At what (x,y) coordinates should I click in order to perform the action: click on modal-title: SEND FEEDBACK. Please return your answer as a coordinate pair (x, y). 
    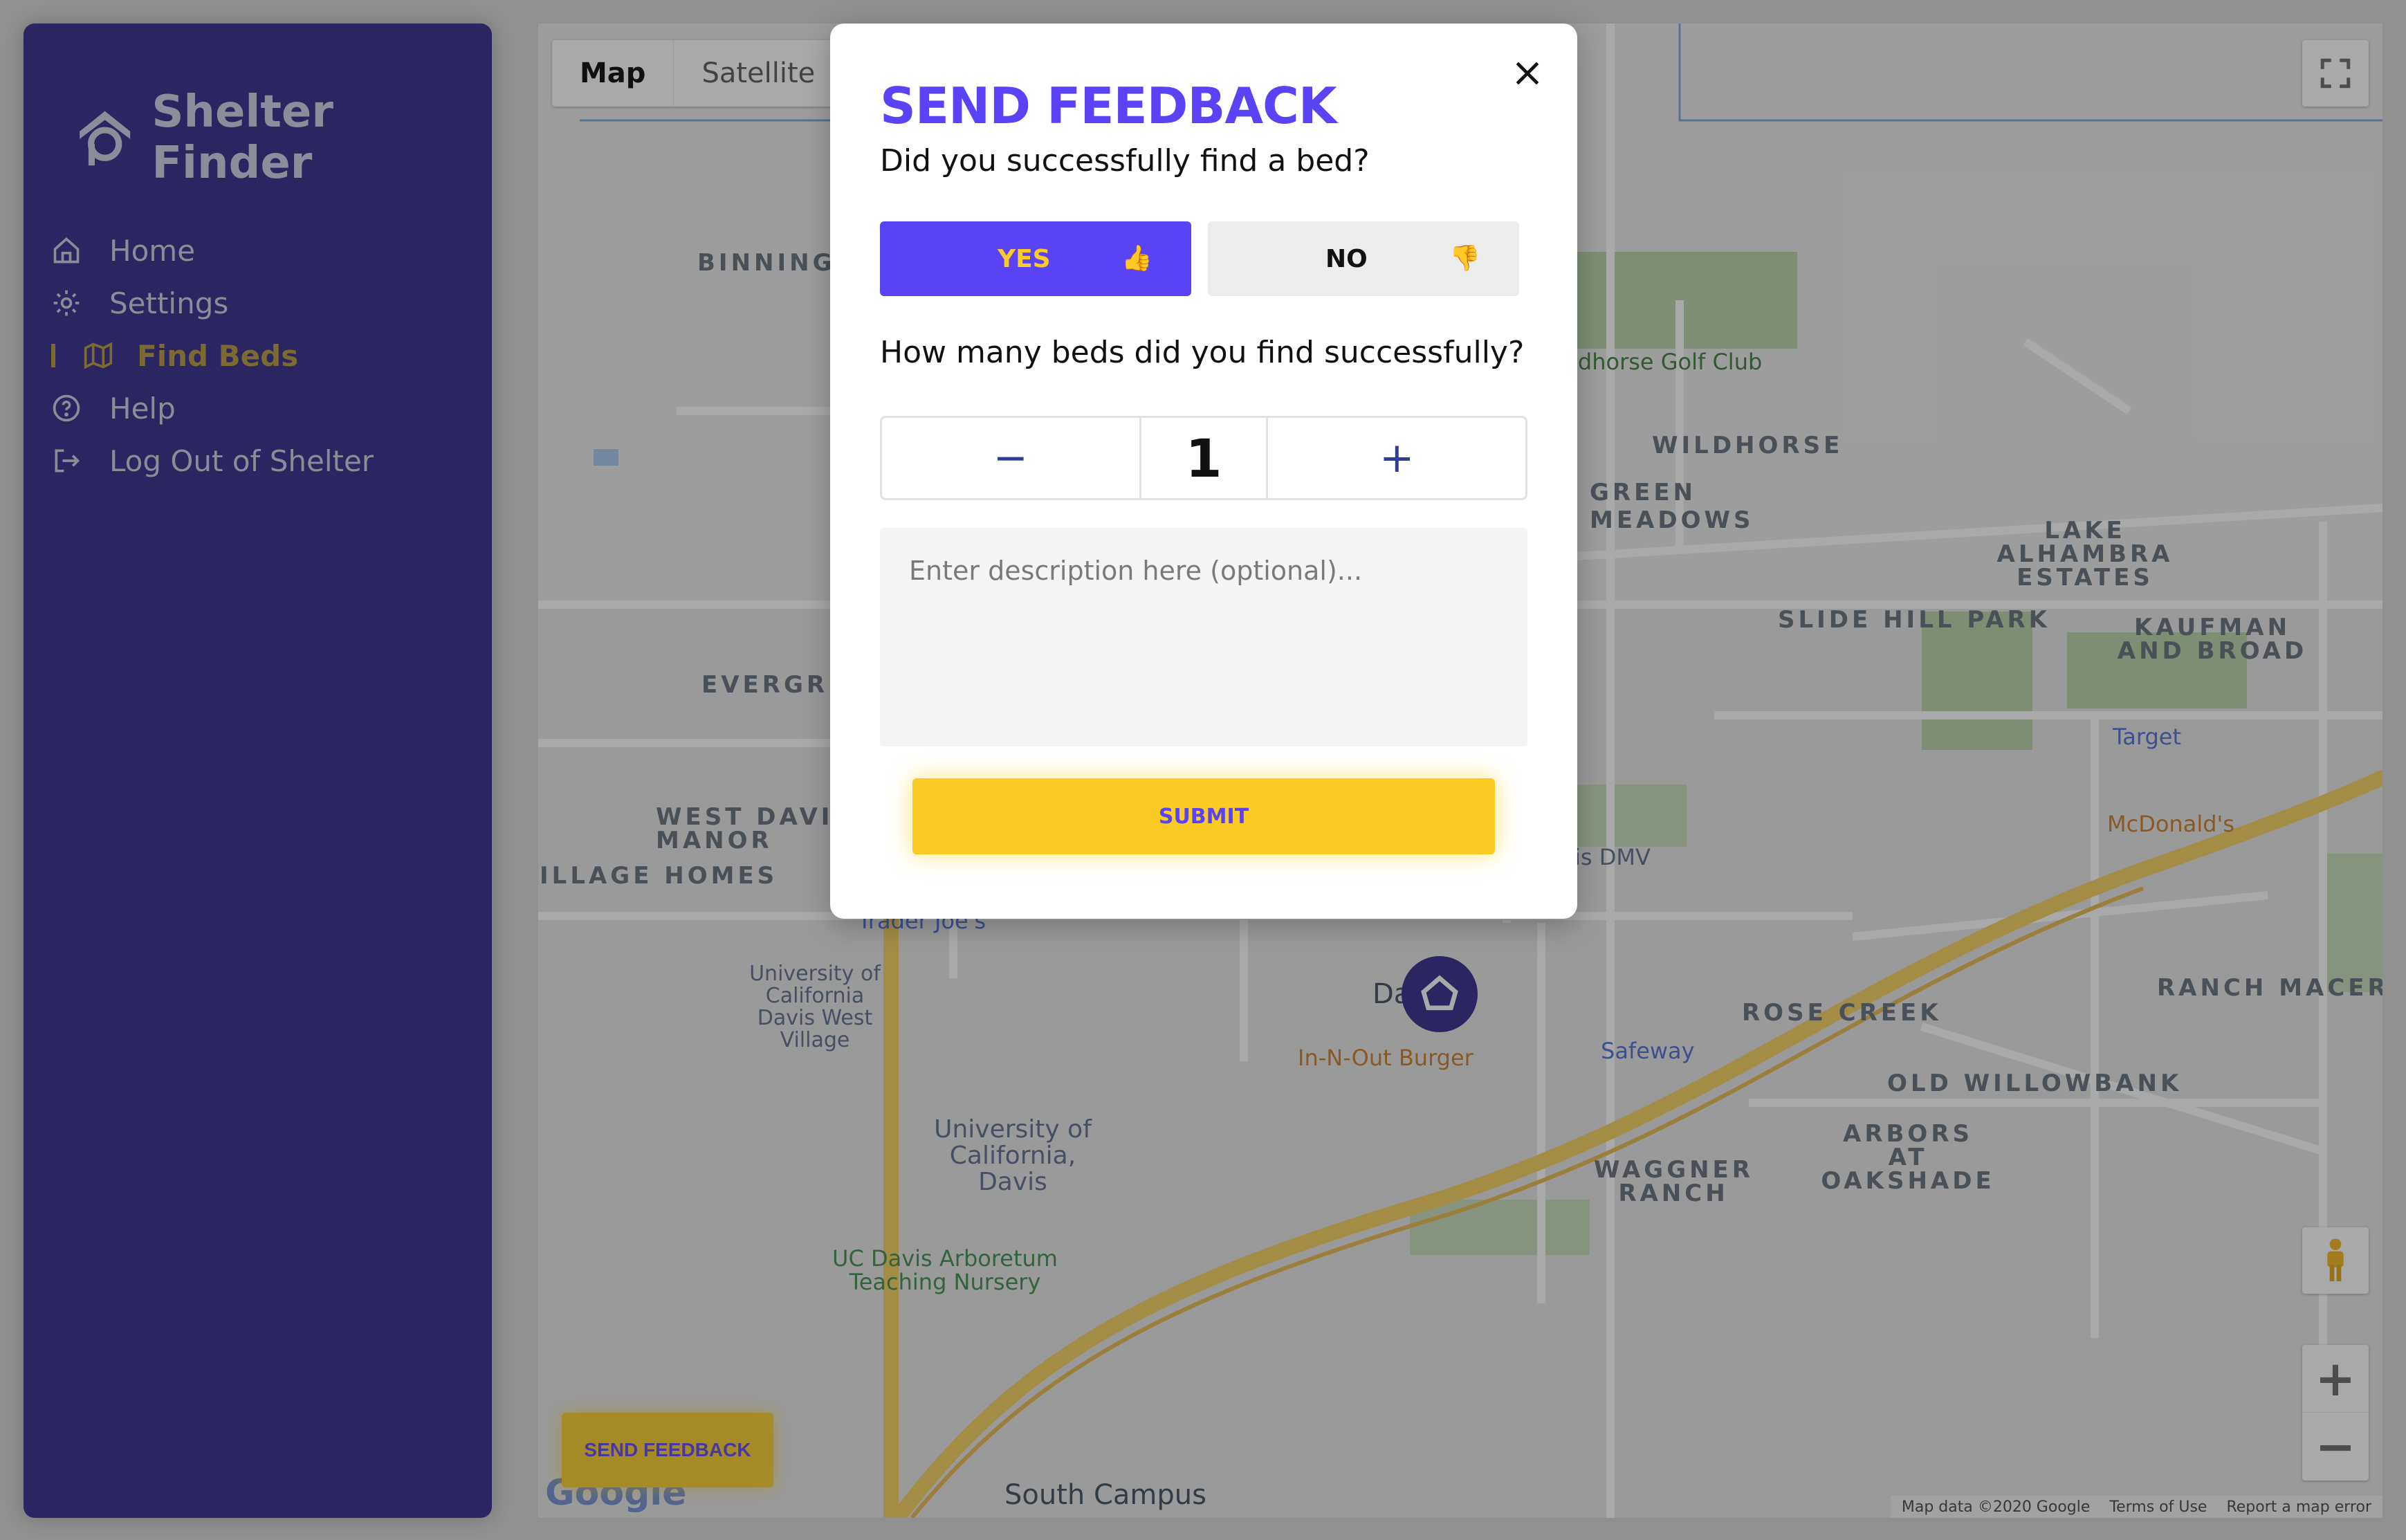
    Looking at the image, I should click on (1108, 106).